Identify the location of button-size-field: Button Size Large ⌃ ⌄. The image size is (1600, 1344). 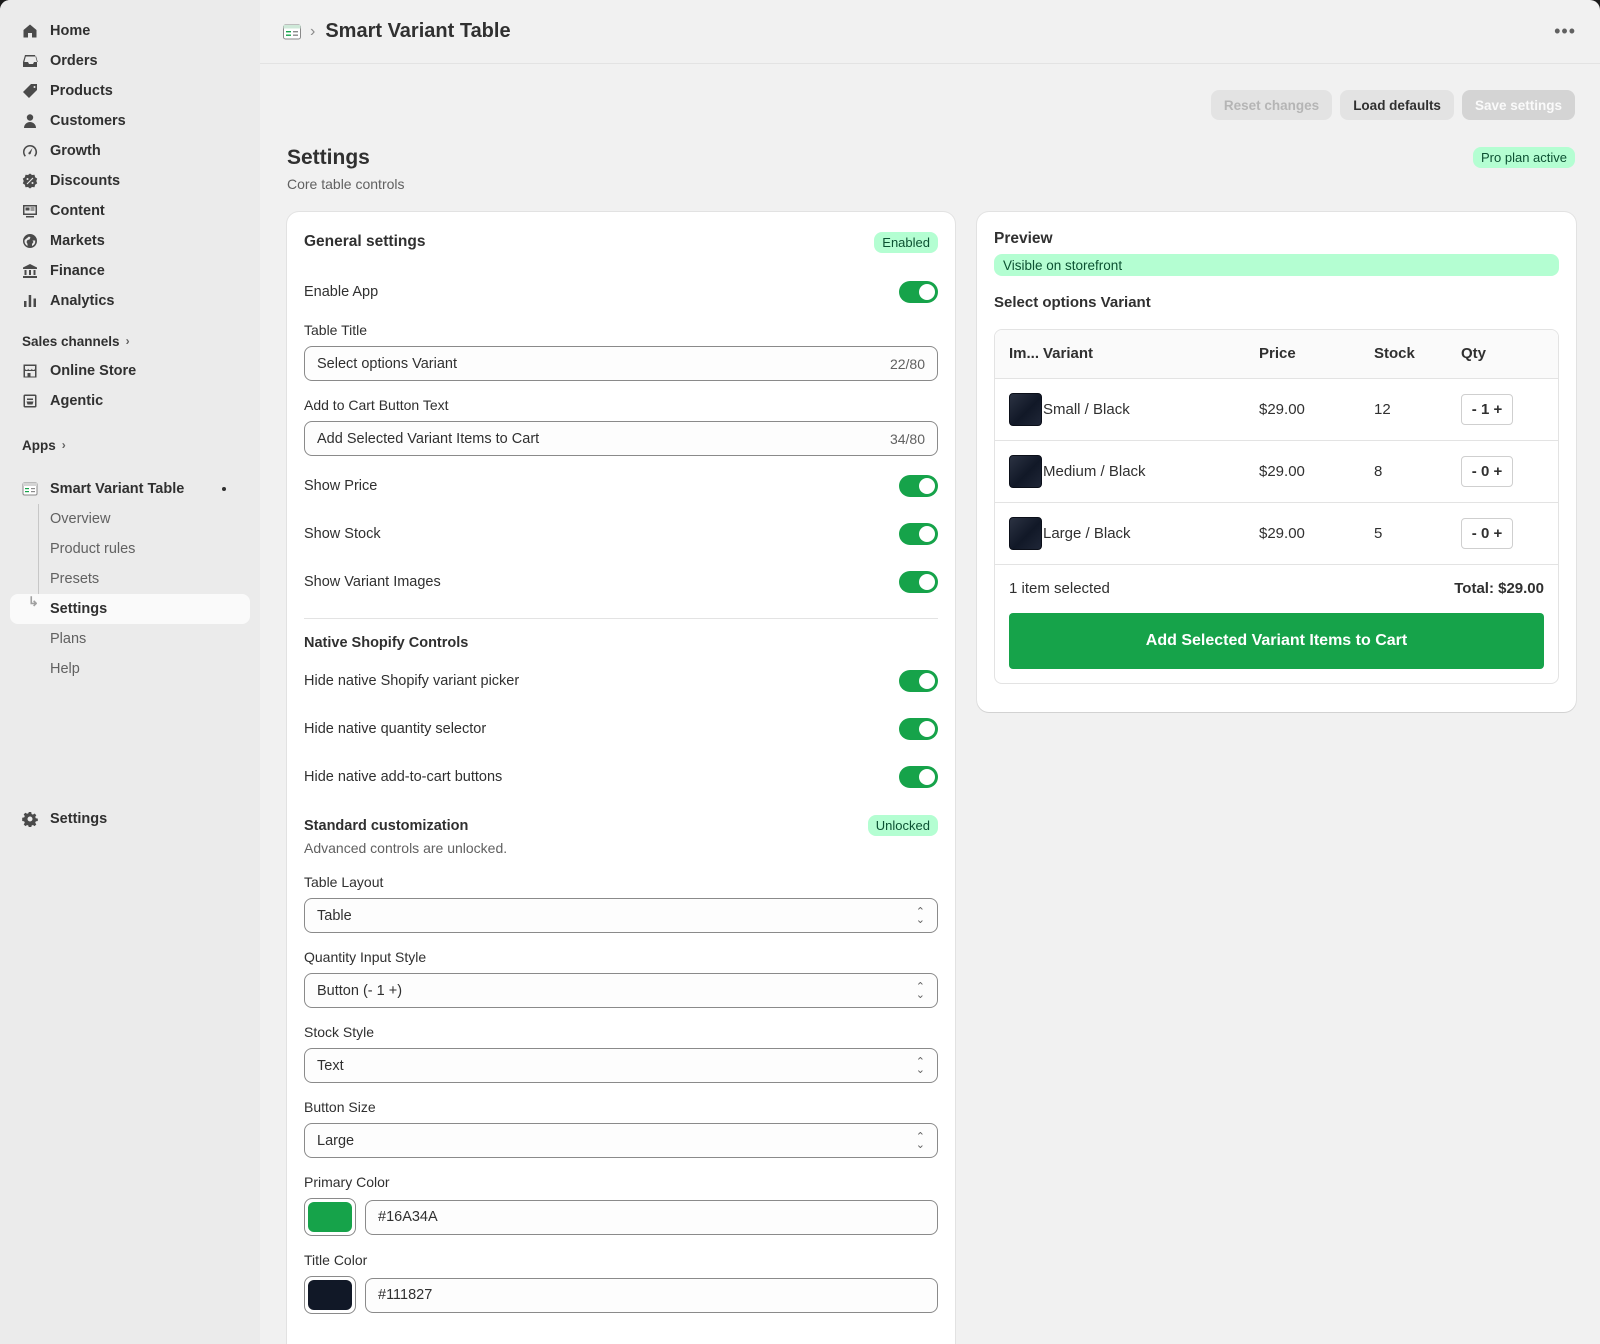
(621, 1128).